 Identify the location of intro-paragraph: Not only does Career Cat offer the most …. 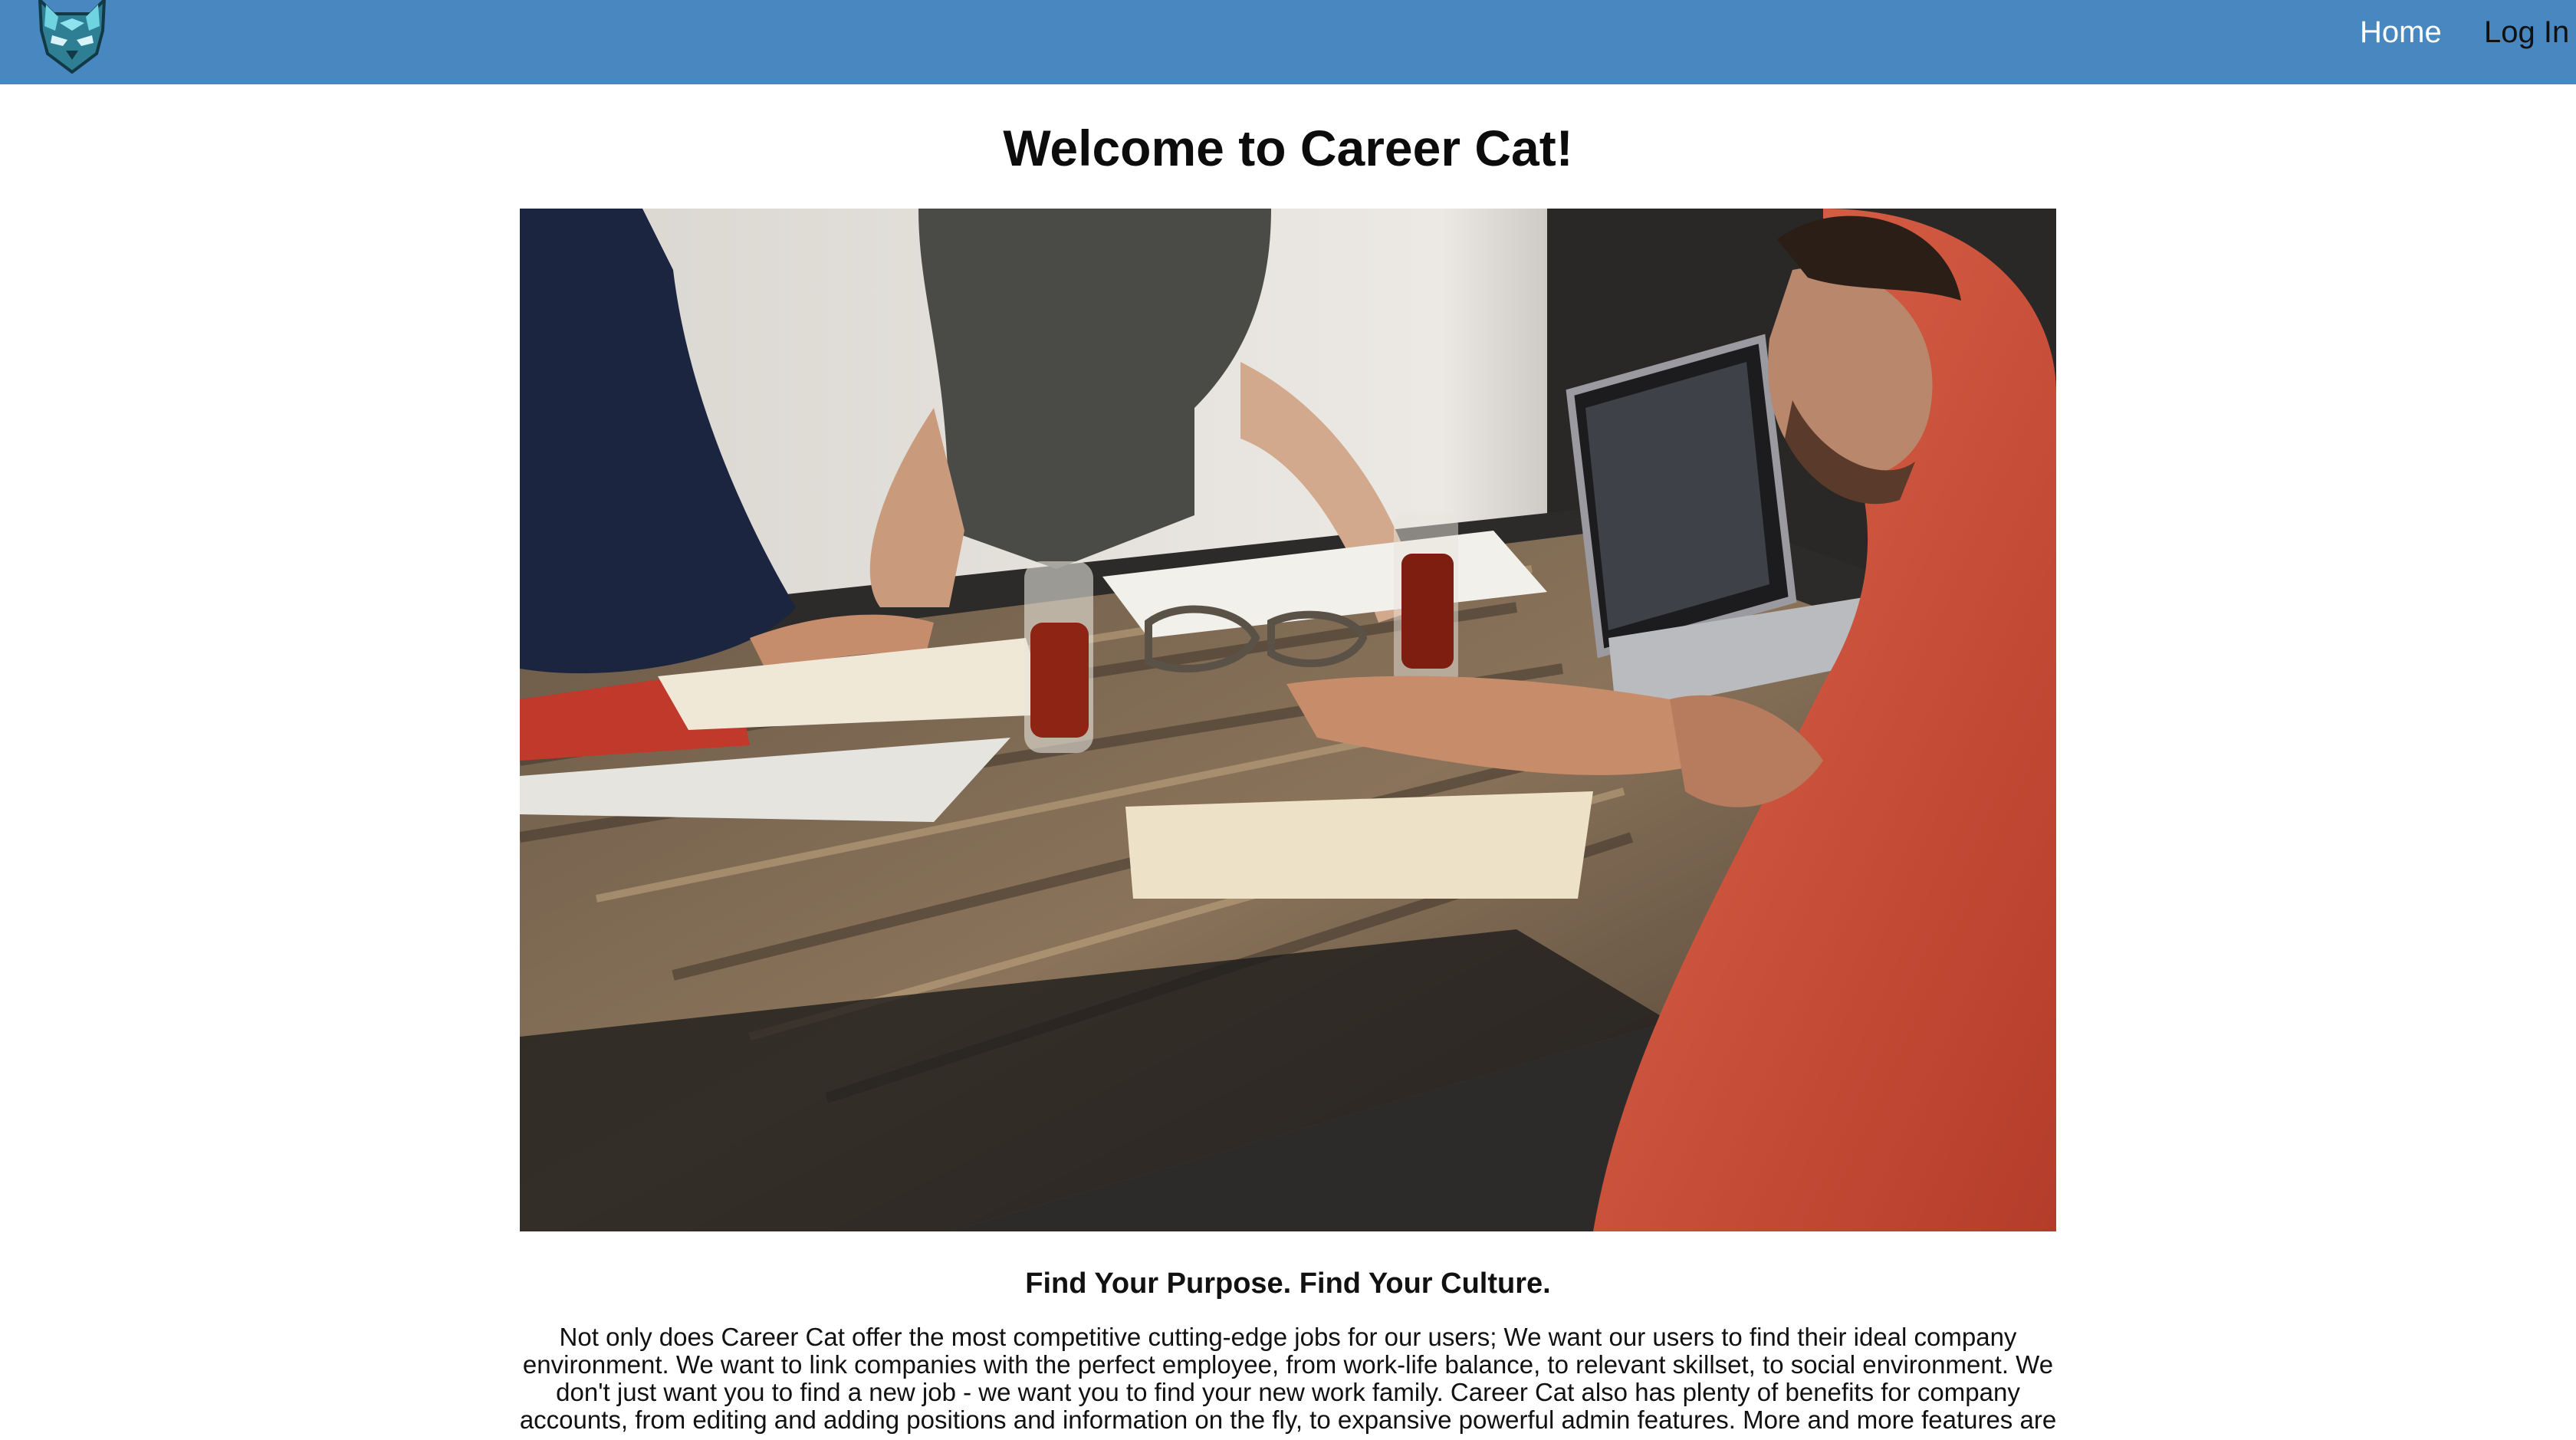
(1288, 1378).